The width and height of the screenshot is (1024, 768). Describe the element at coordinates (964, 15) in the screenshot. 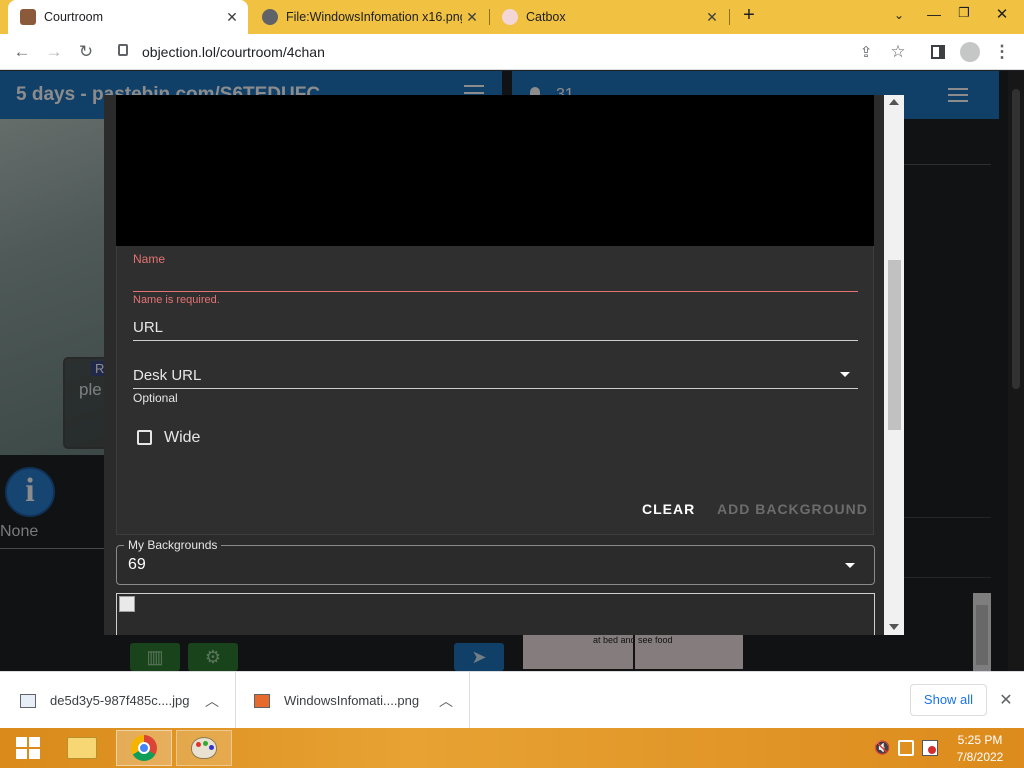

I see `restore-icon: ❐` at that location.